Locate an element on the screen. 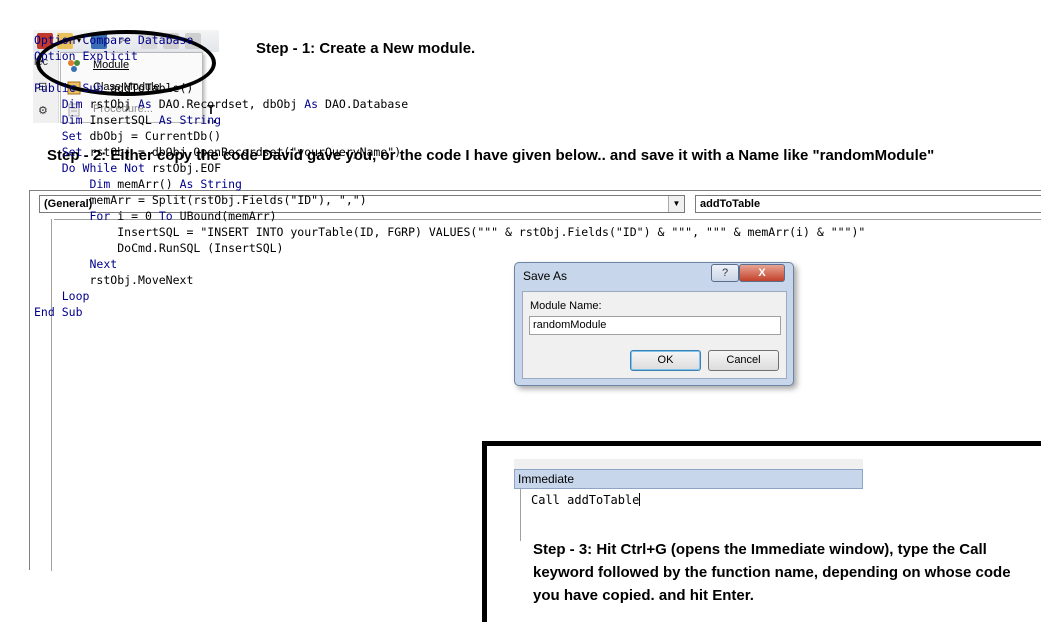 The image size is (1041, 622). code-line: Do While Not rstObj.EOF is located at coordinates (449, 168).